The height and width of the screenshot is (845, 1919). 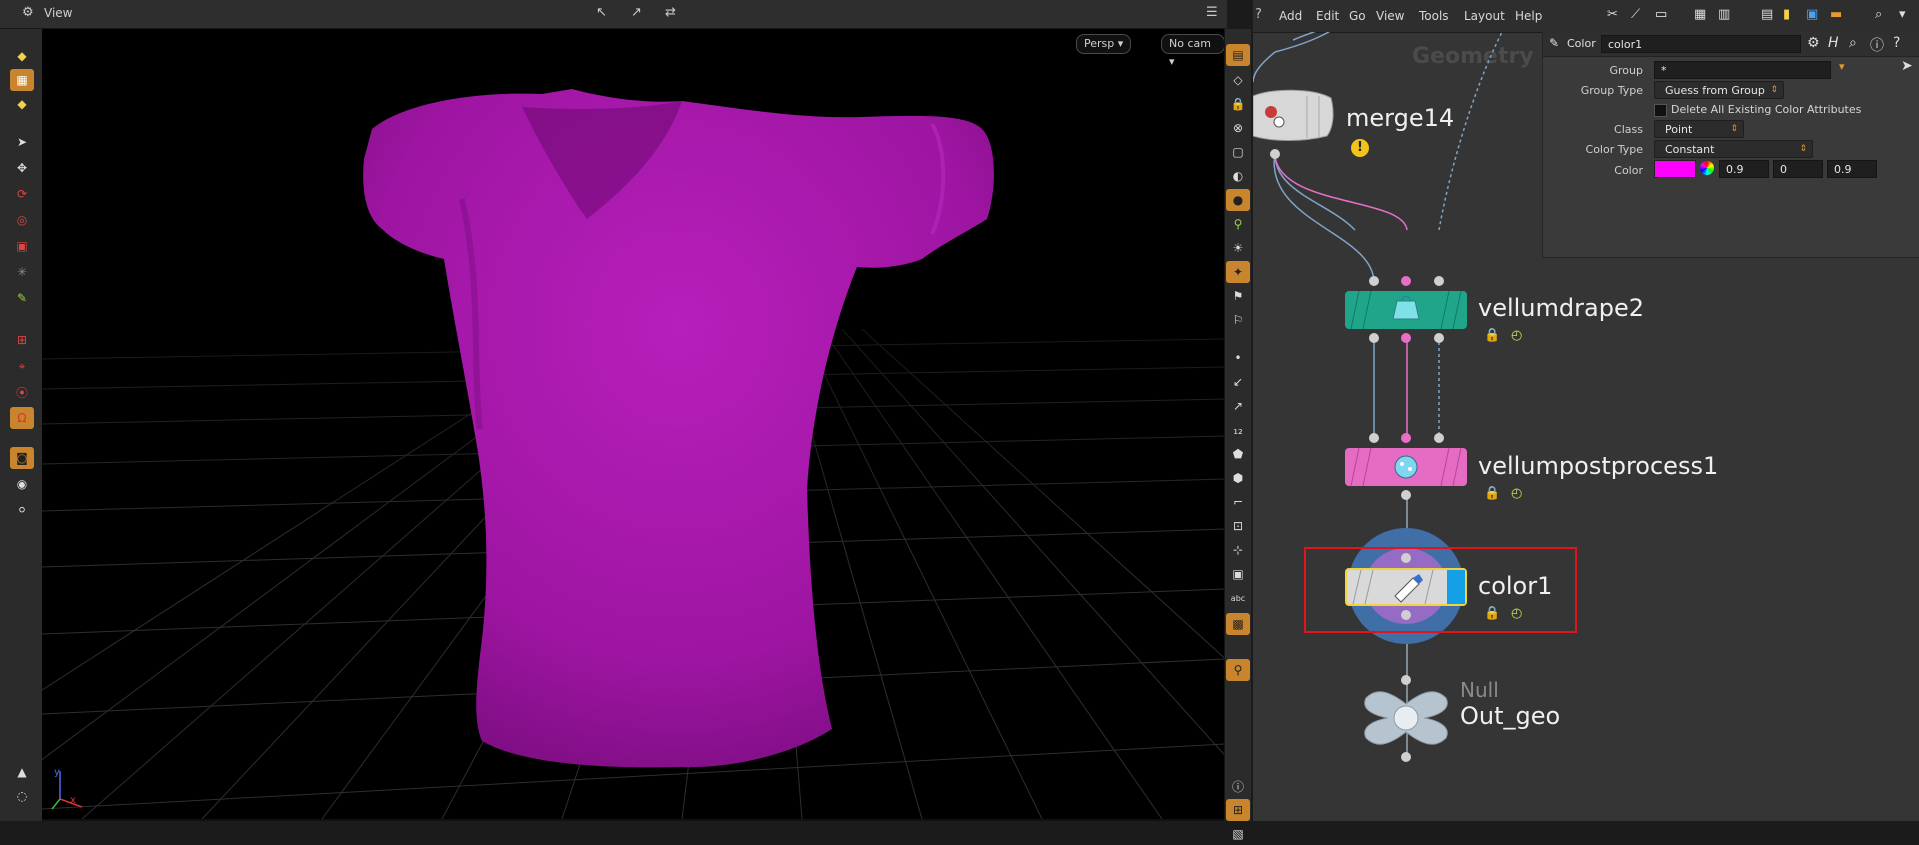 I want to click on null-output, so click(x=1406, y=757).